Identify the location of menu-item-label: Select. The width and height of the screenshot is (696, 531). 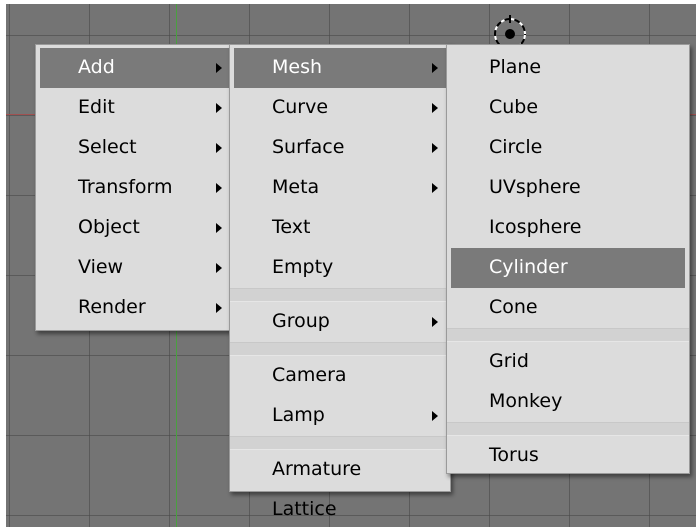
(107, 147).